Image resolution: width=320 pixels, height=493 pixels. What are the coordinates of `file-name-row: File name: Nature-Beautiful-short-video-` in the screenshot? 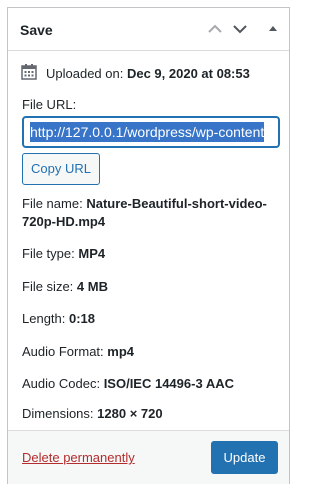 It's located at (144, 204).